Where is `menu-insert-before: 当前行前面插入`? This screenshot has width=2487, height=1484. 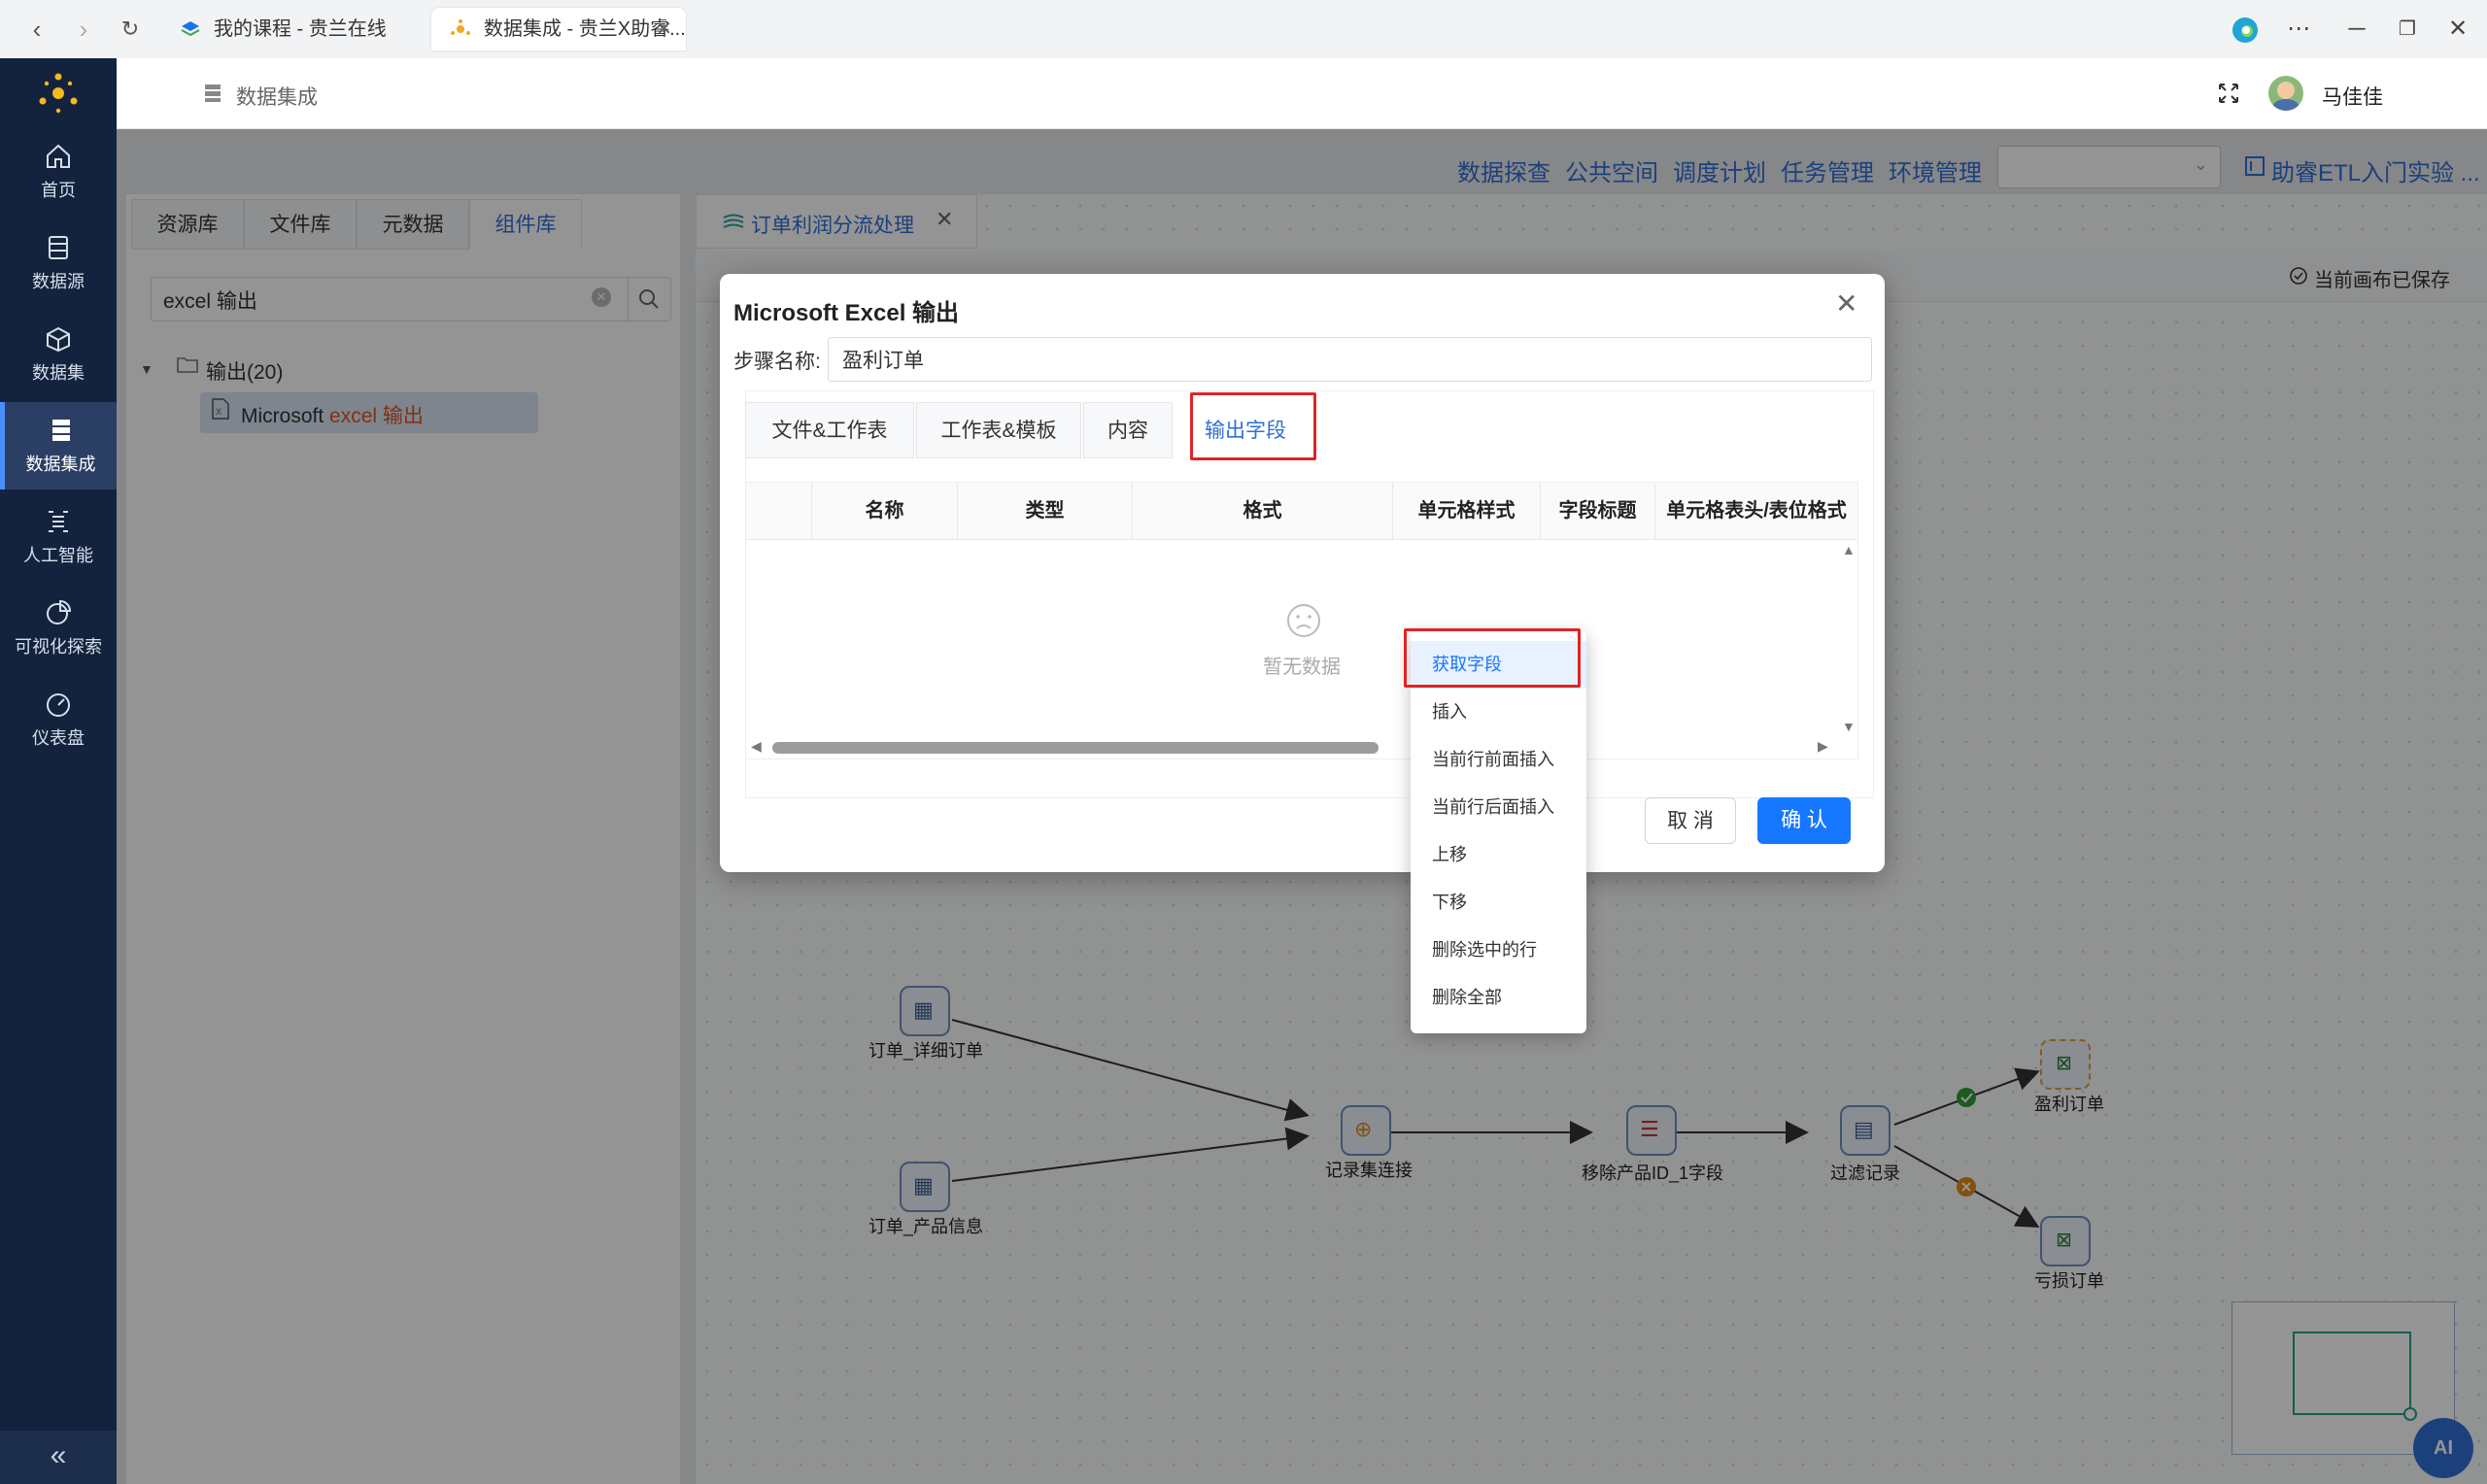
menu-insert-before: 当前行前面插入 is located at coordinates (1498, 760).